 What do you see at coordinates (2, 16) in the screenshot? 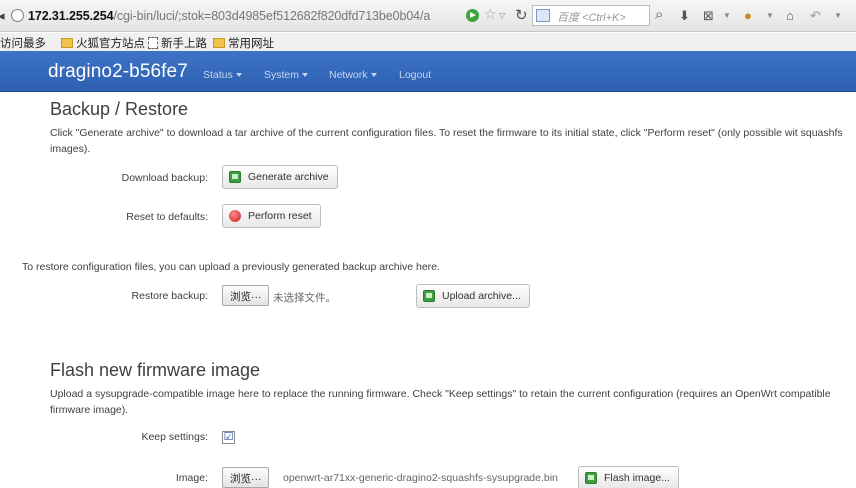
I see `back-arrow-icon: ◂` at bounding box center [2, 16].